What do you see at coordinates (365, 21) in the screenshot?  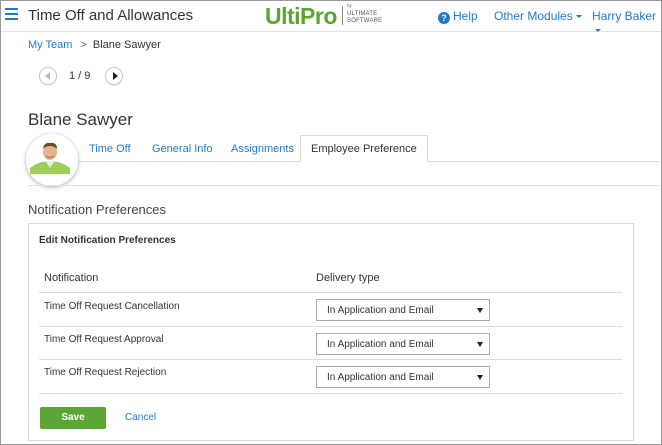 I see `logo-company-line2: SOFTWARE` at bounding box center [365, 21].